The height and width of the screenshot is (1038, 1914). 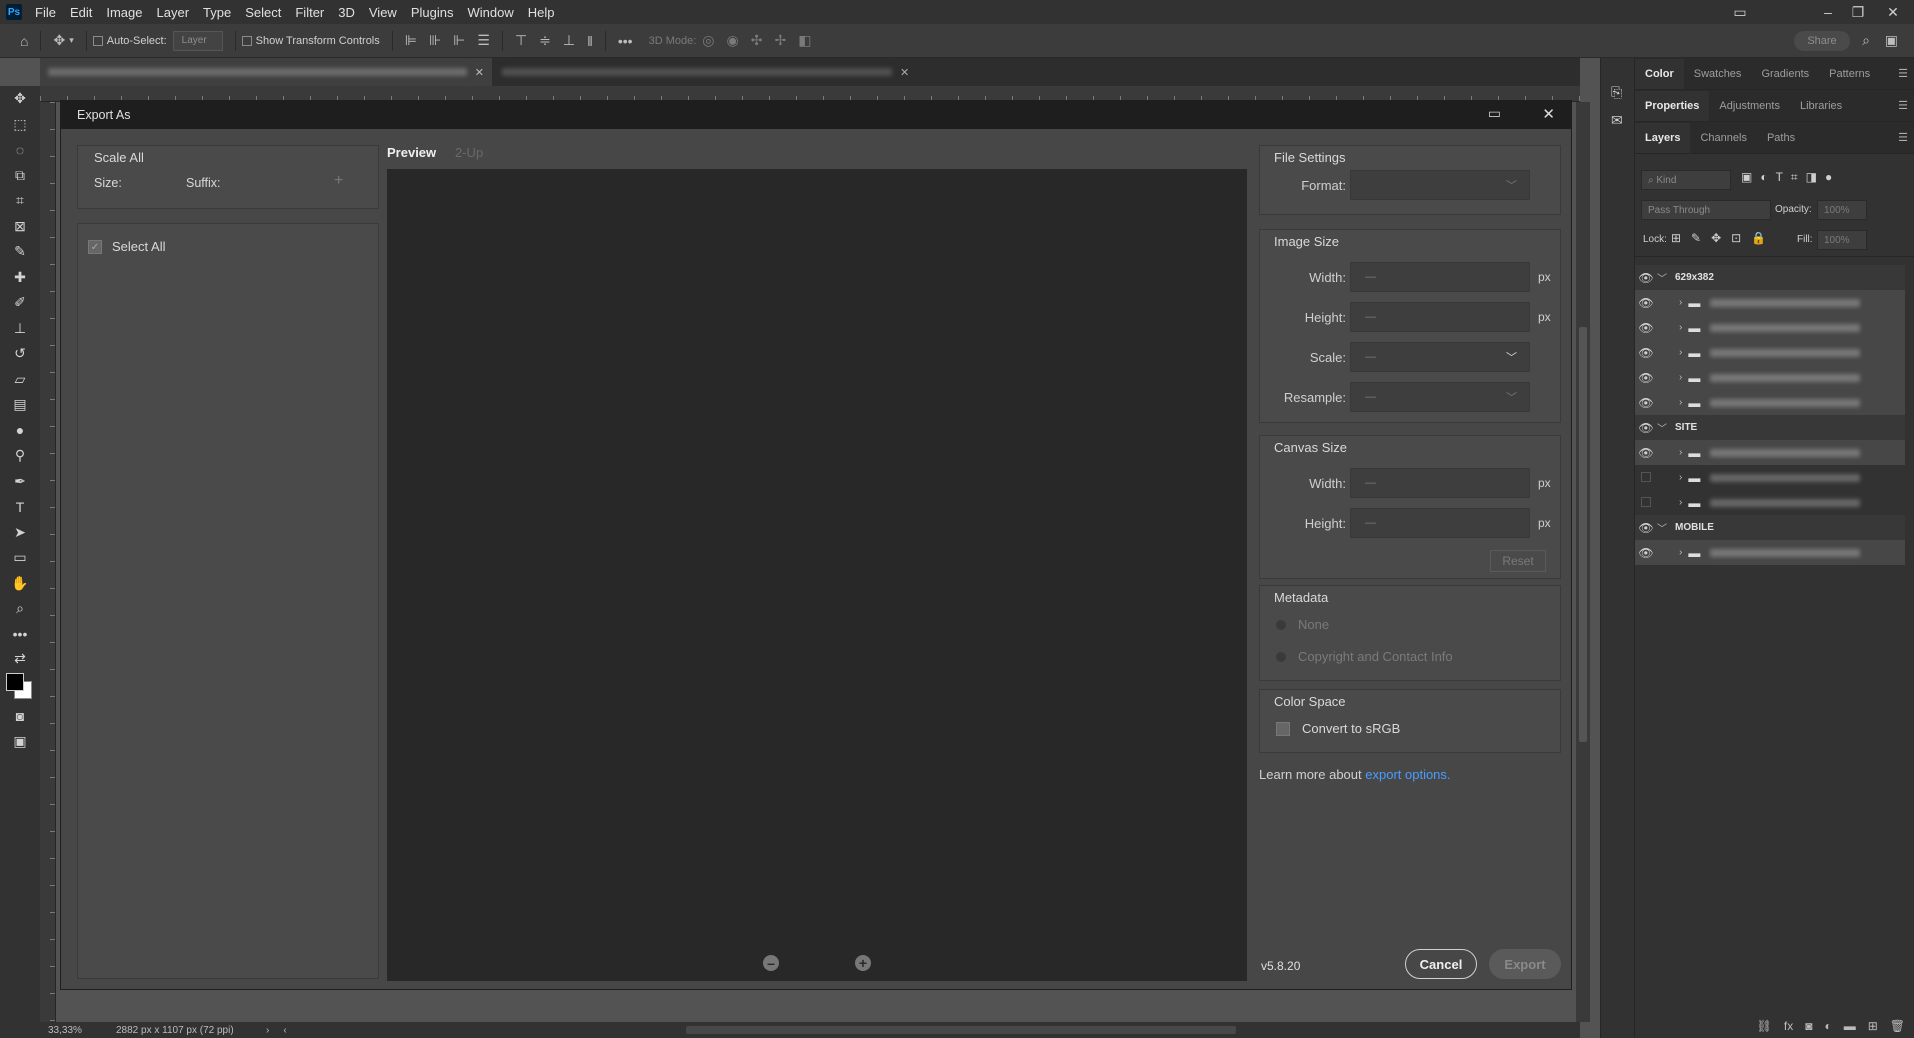 I want to click on eyedropper-tool-icon: ✎, so click(x=20, y=252).